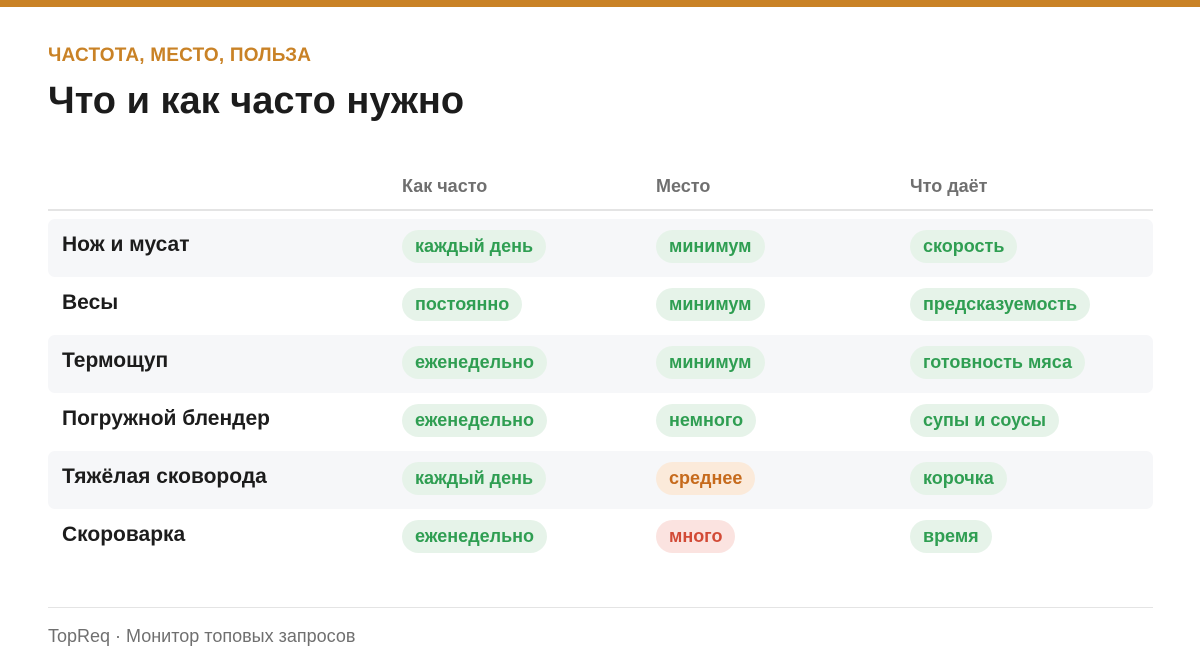 This screenshot has width=1200, height=670. What do you see at coordinates (202, 636) in the screenshot?
I see `footer-source: TopReq · Монитор топовых запросов` at bounding box center [202, 636].